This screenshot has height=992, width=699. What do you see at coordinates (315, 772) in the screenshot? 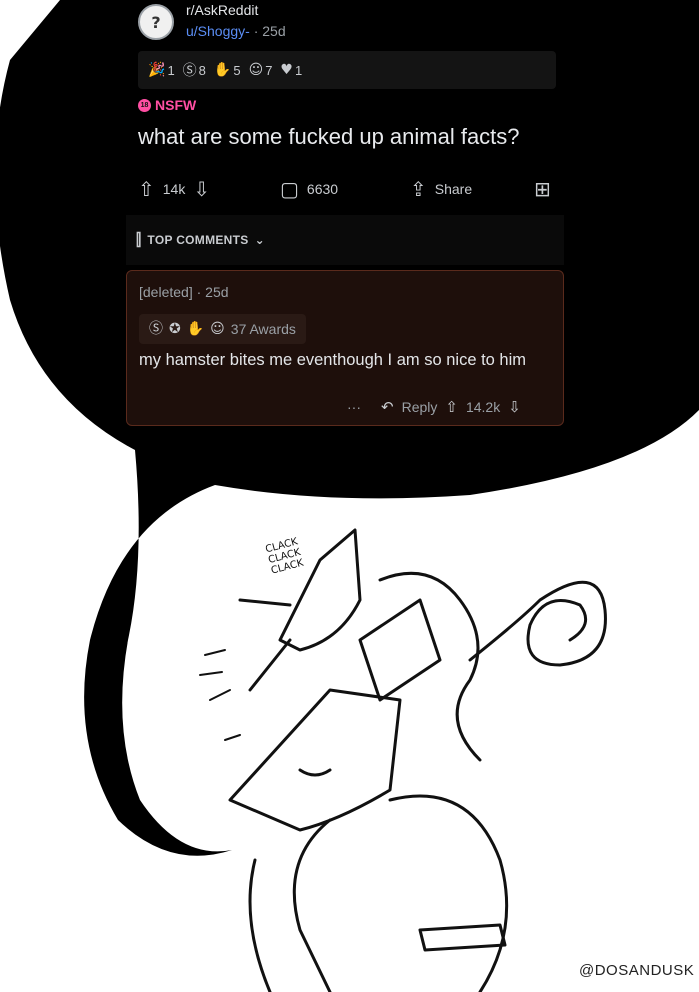
I see `closed-eye` at bounding box center [315, 772].